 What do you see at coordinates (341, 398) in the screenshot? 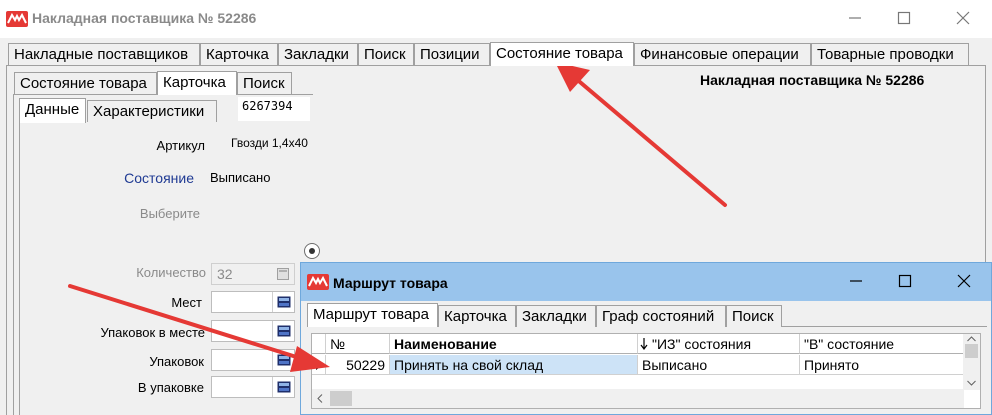
I see `horizontal-scroll-thumb` at bounding box center [341, 398].